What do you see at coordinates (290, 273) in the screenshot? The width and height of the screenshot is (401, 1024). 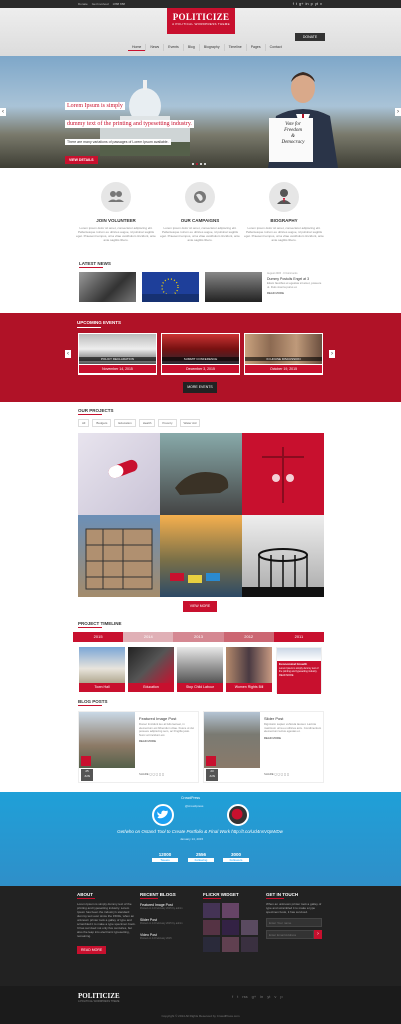 I see `news-comments: 0 Comments` at bounding box center [290, 273].